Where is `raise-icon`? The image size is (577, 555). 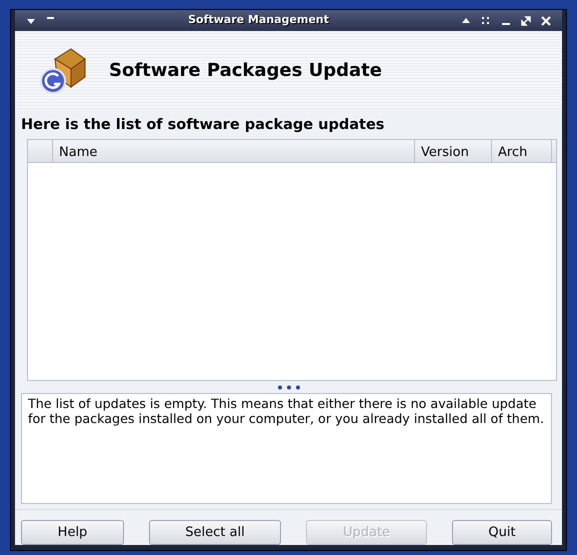 raise-icon is located at coordinates (466, 21).